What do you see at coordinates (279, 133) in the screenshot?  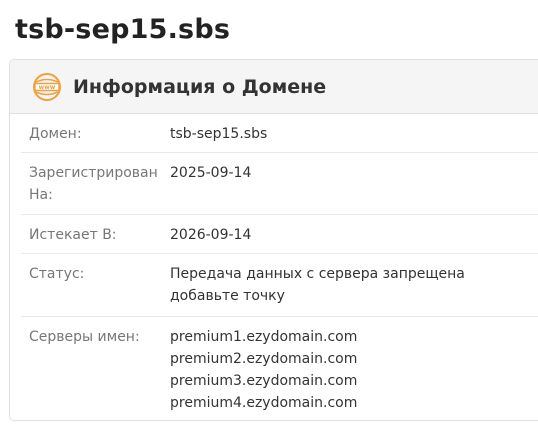 I see `detail-row-domain: Домен: tsb-sep15.sbs` at bounding box center [279, 133].